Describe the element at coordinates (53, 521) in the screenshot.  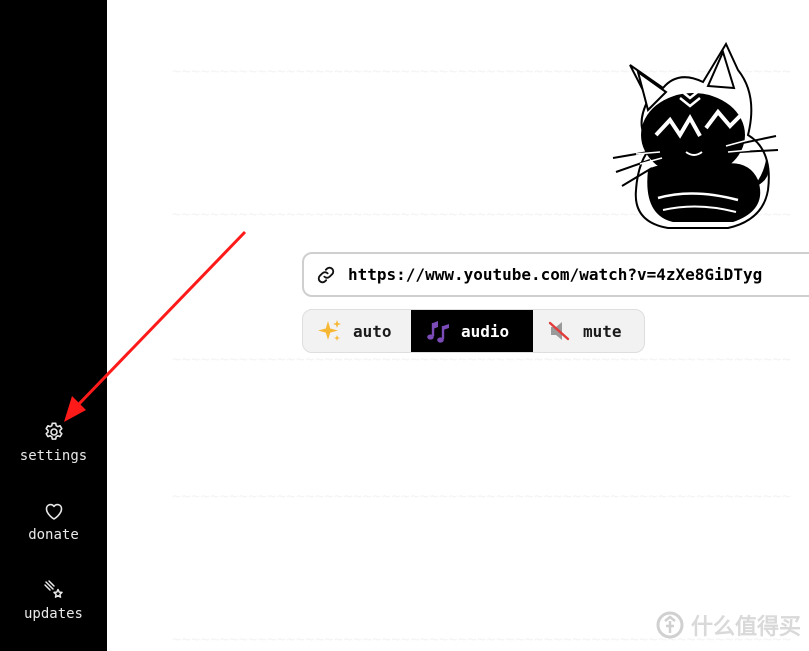
I see `sidebar-item-donate: donate` at that location.